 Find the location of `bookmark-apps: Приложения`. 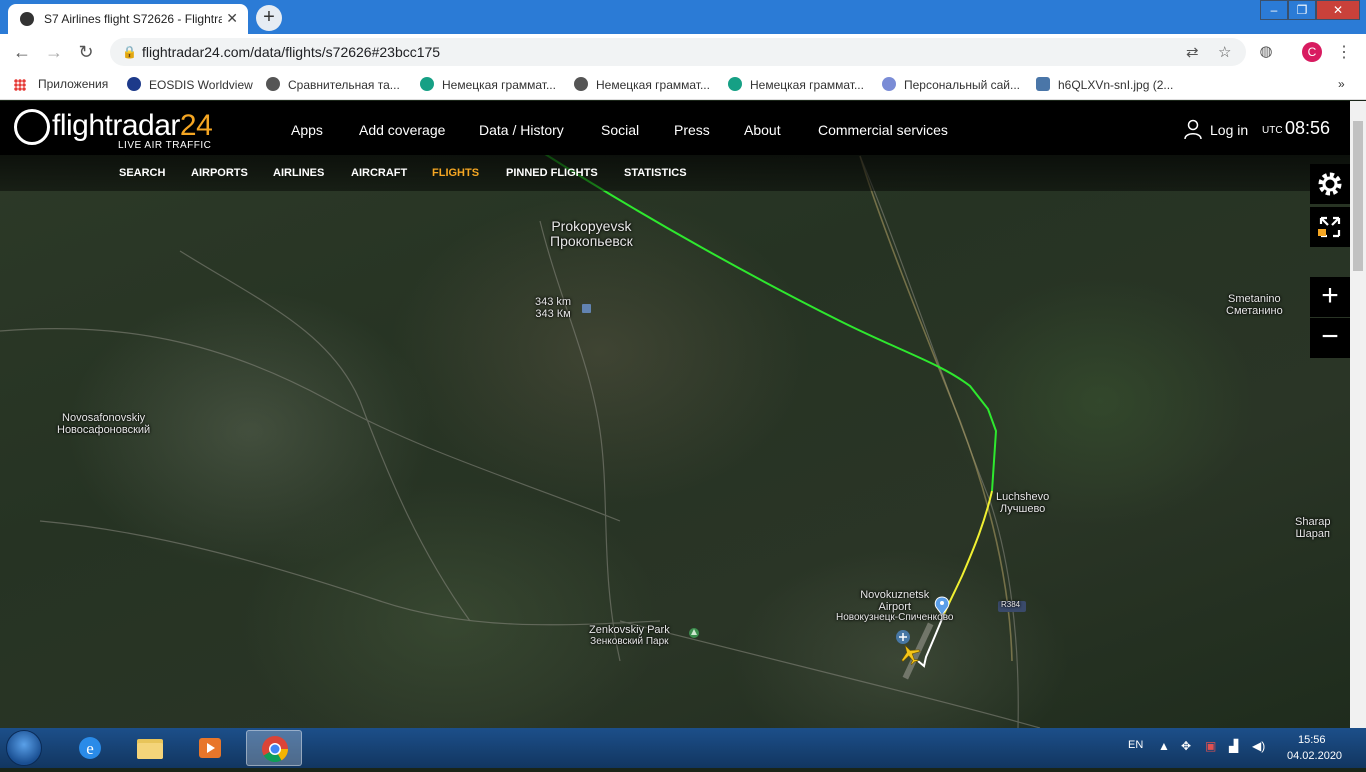

bookmark-apps: Приложения is located at coordinates (73, 84).